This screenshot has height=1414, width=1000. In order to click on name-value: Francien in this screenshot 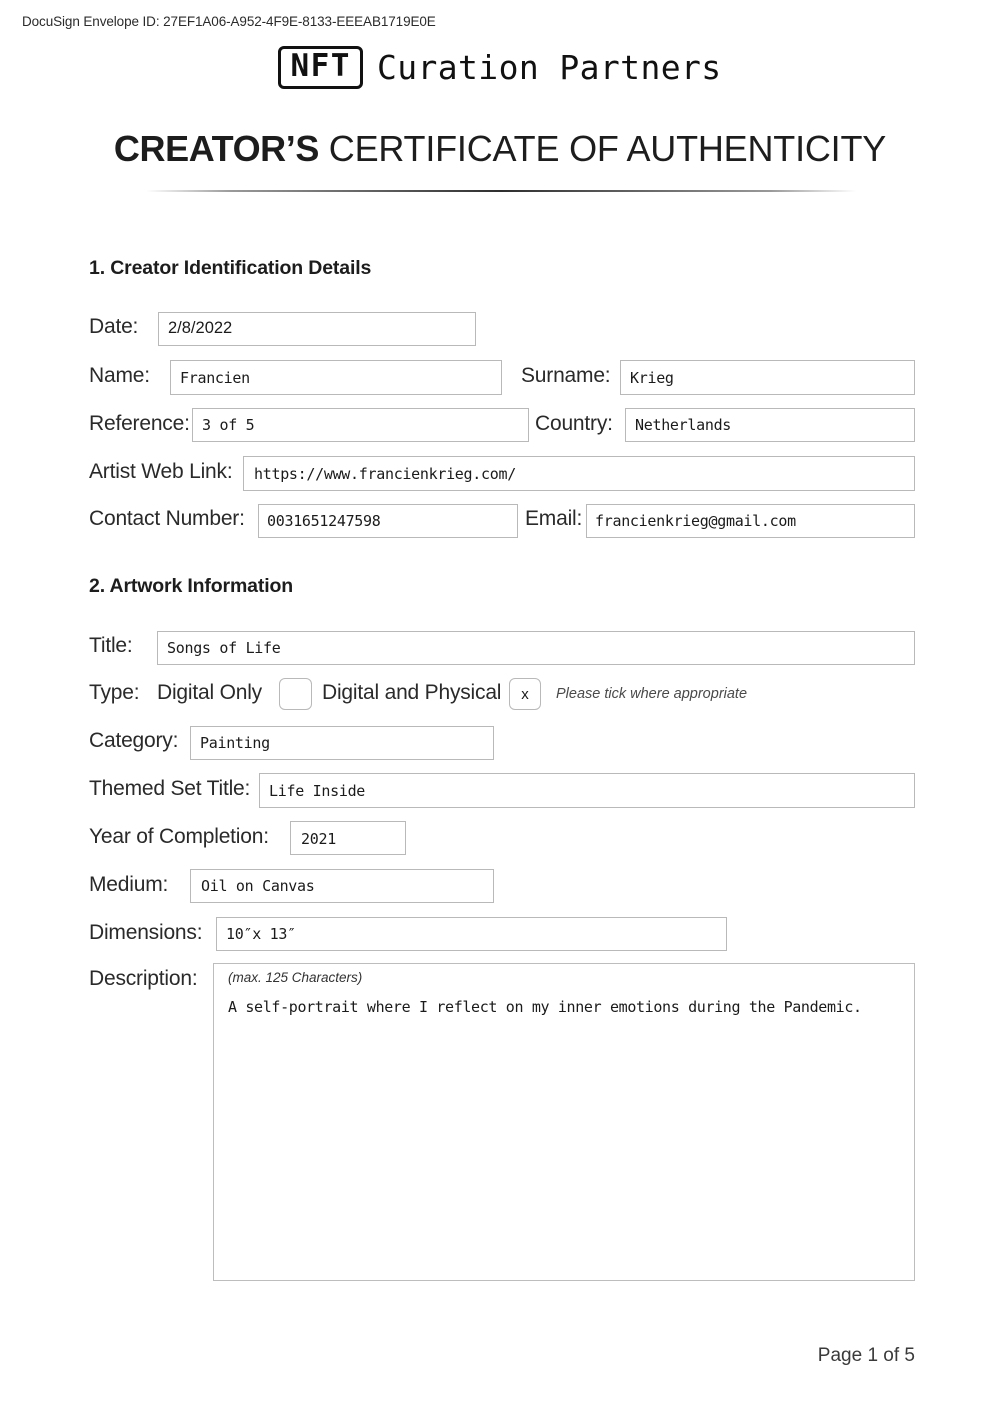, I will do `click(215, 378)`.